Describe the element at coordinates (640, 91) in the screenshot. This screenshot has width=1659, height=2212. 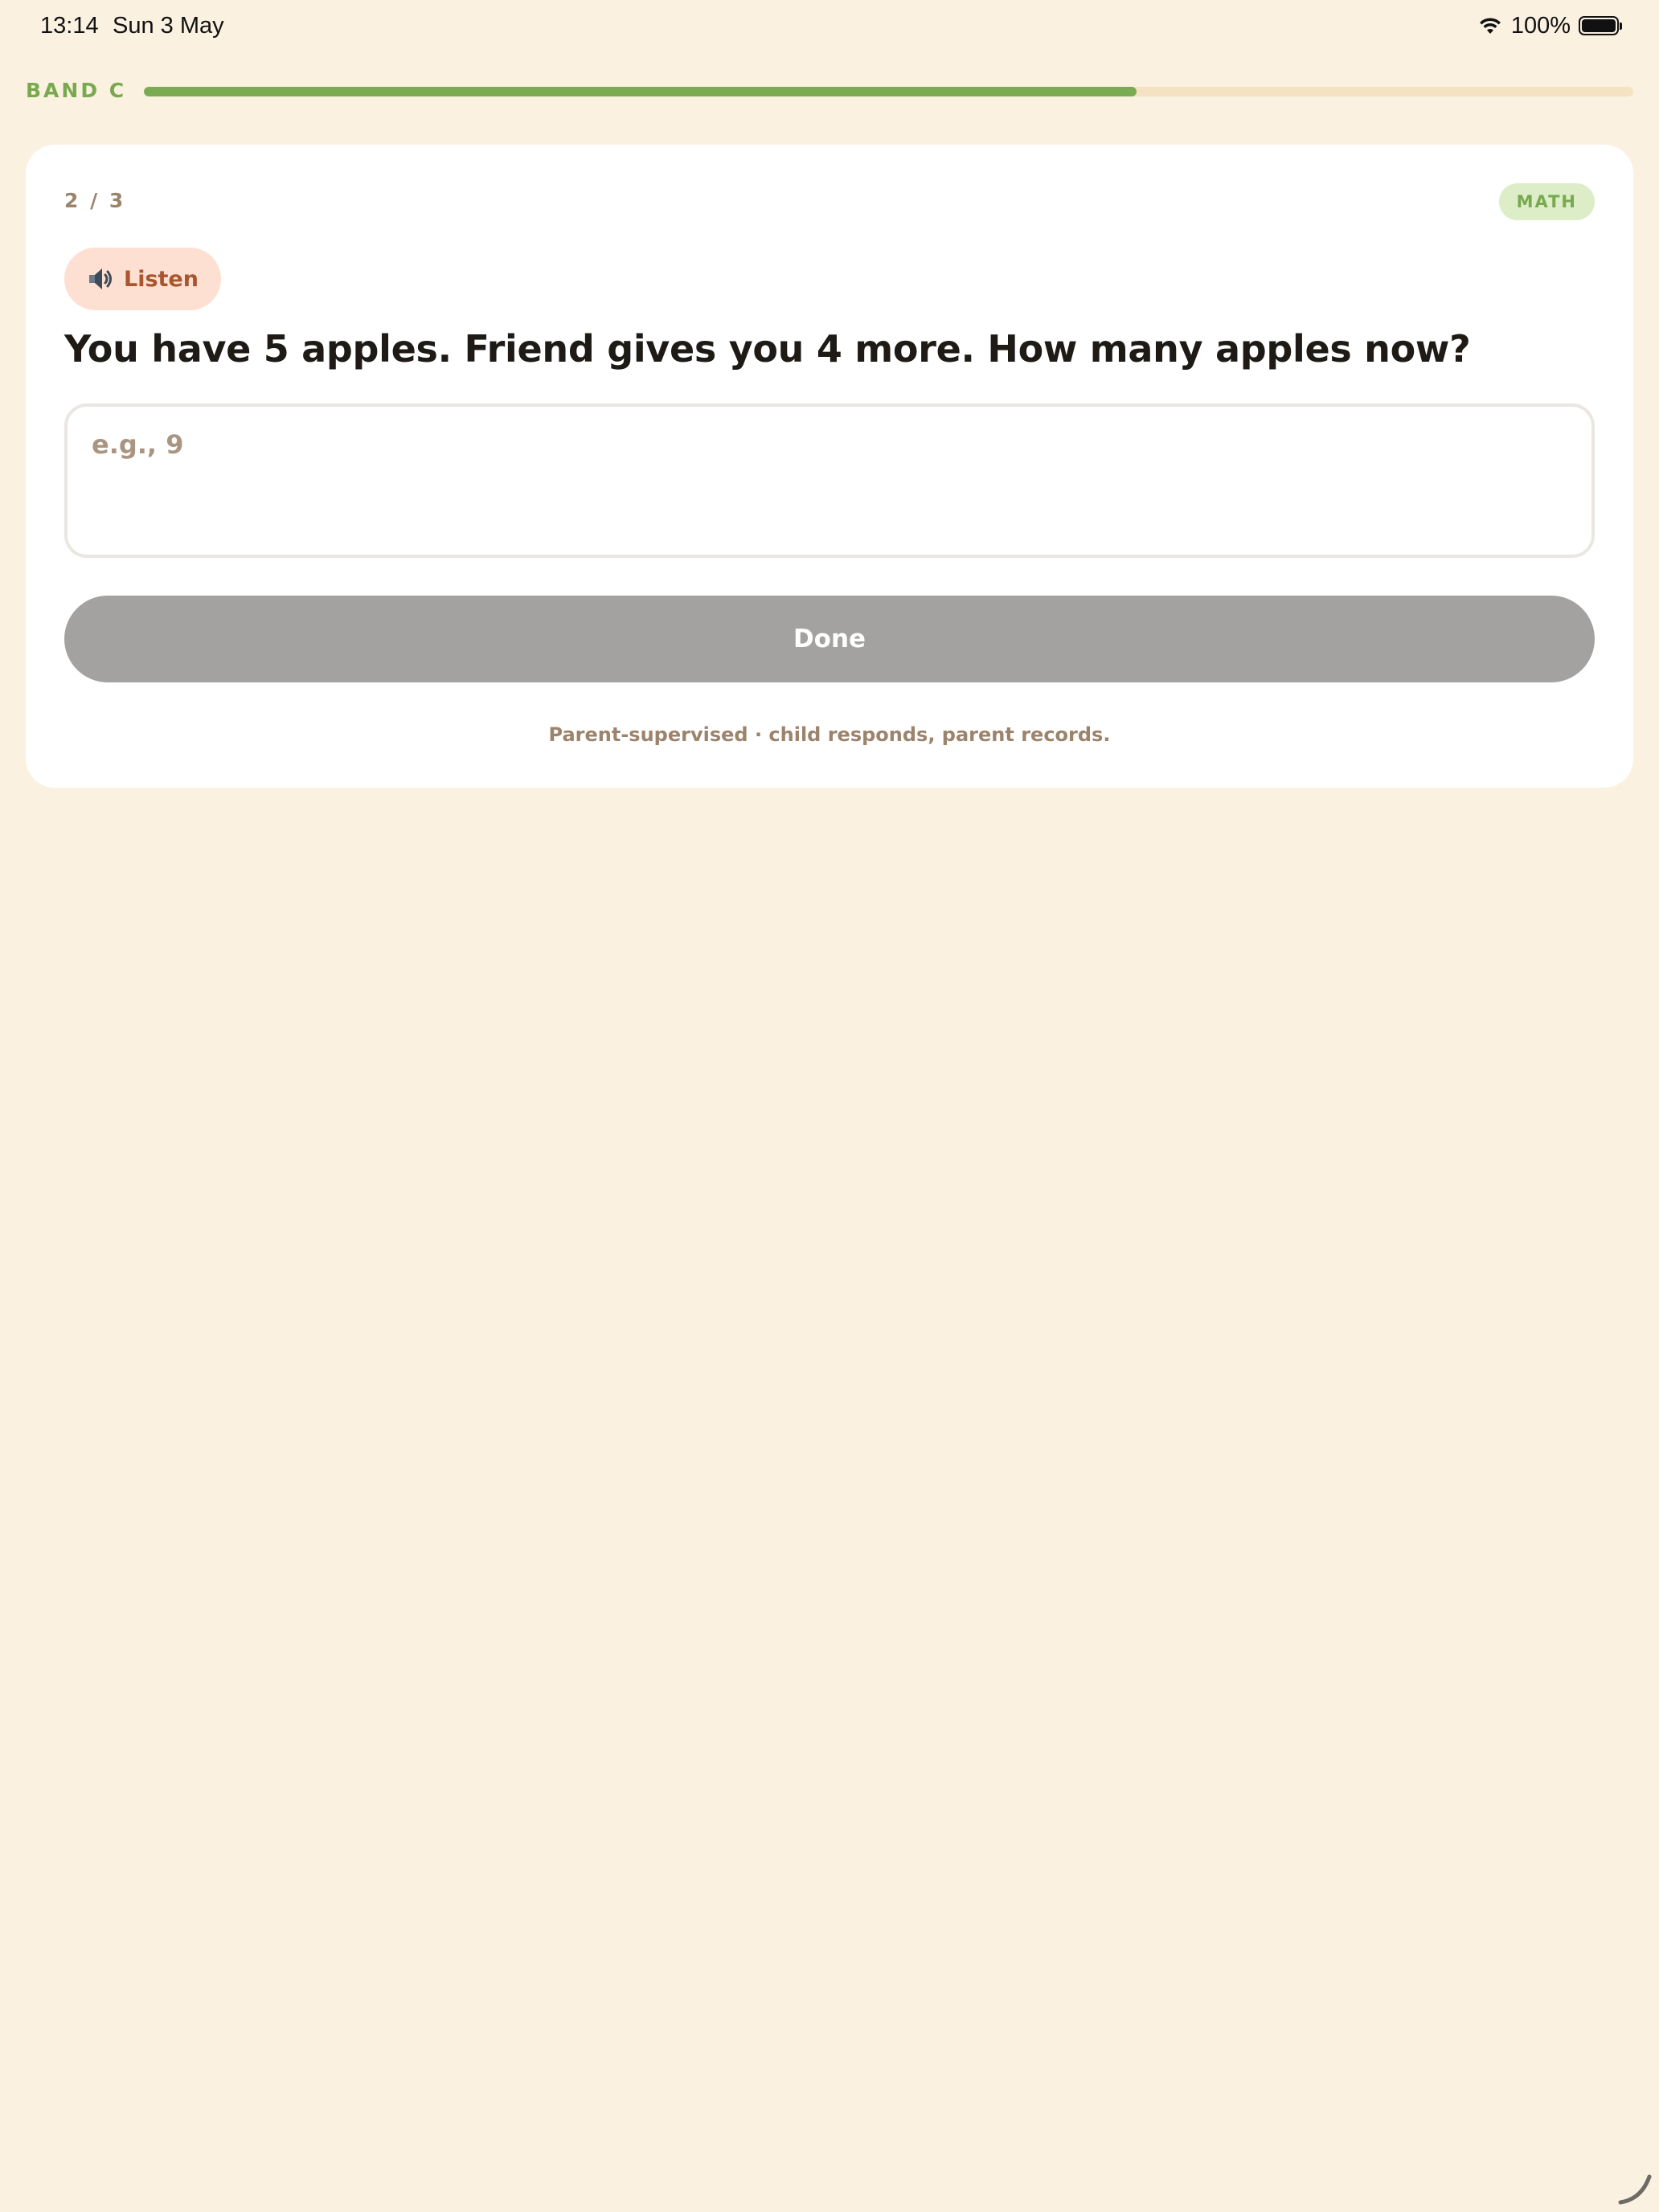
I see `progress-fill` at that location.